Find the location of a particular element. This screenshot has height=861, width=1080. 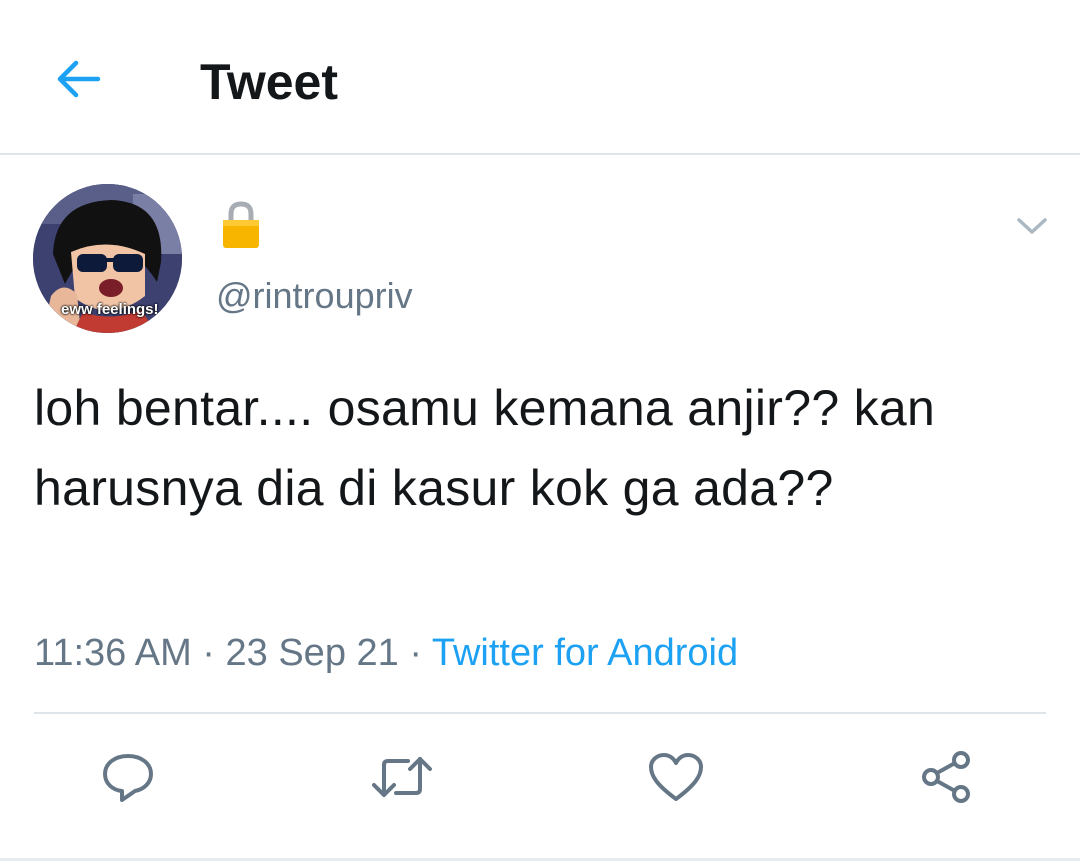

like-button is located at coordinates (676, 777).